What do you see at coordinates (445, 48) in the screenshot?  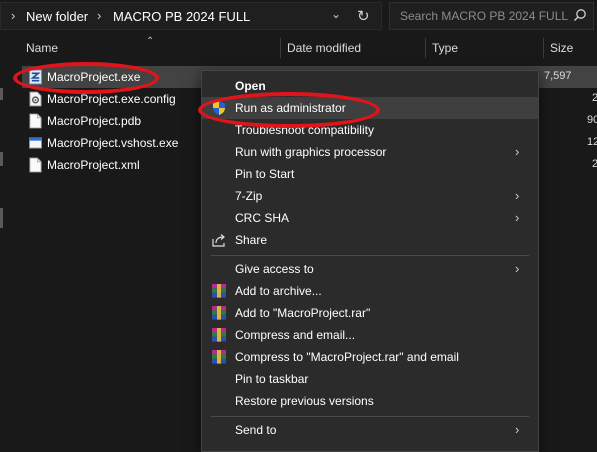 I see `column-type: Type` at bounding box center [445, 48].